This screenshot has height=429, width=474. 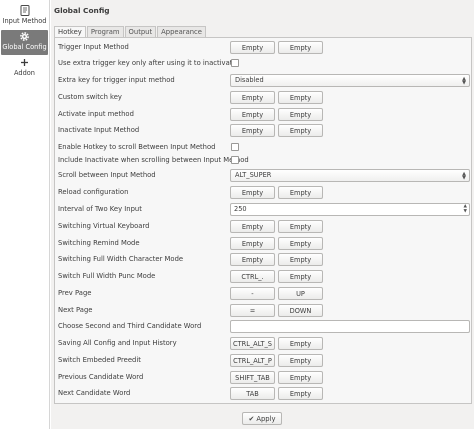 I want to click on custom-switch-button-1: Empty, so click(x=252, y=97).